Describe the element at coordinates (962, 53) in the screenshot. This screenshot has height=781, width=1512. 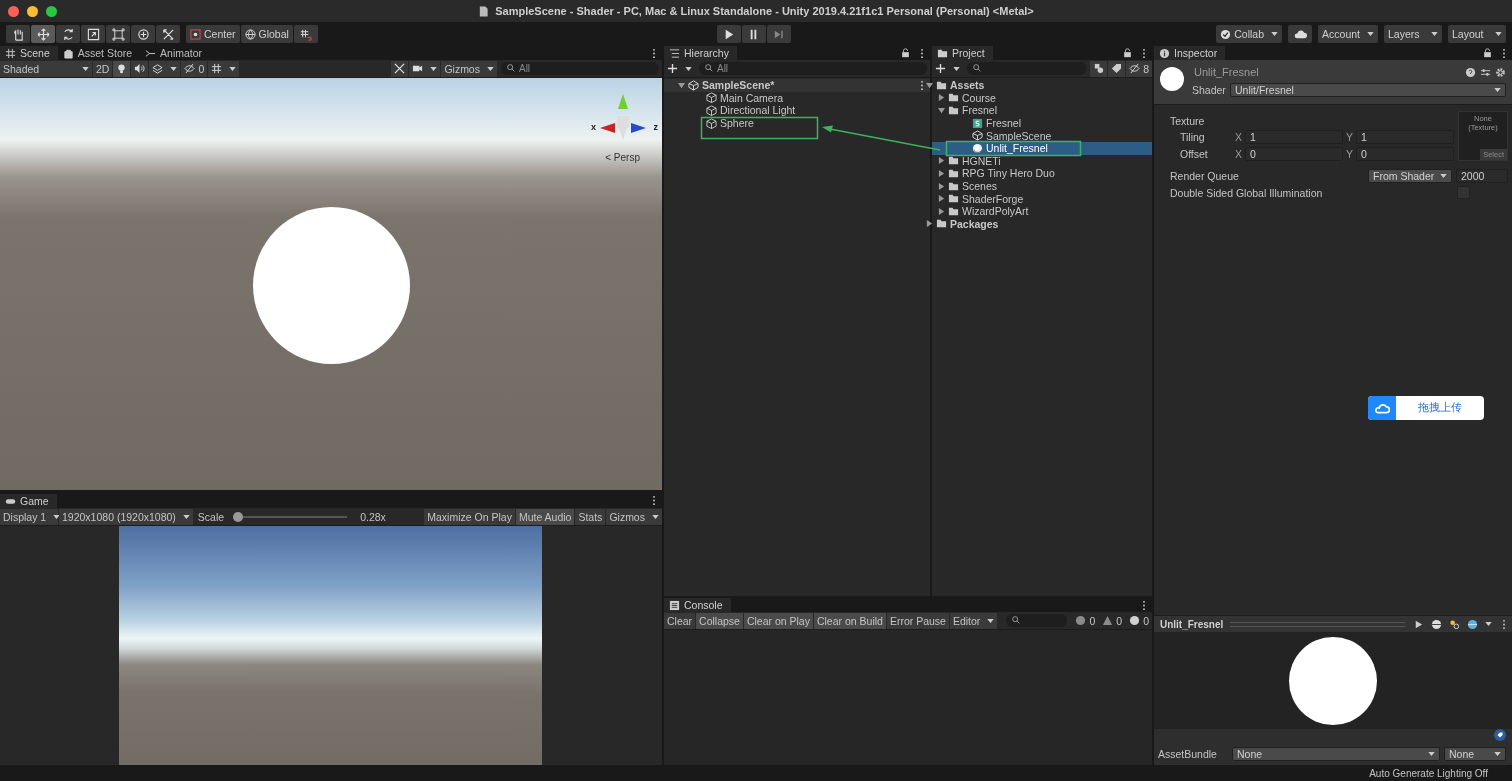
I see `panel-tab: Project` at that location.